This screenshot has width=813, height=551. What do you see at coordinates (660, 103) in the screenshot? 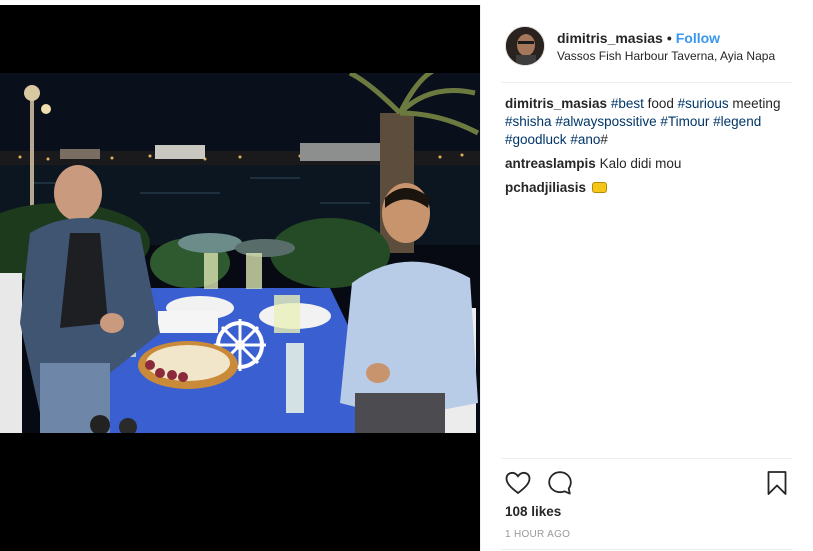
I see `caption-text: food` at bounding box center [660, 103].